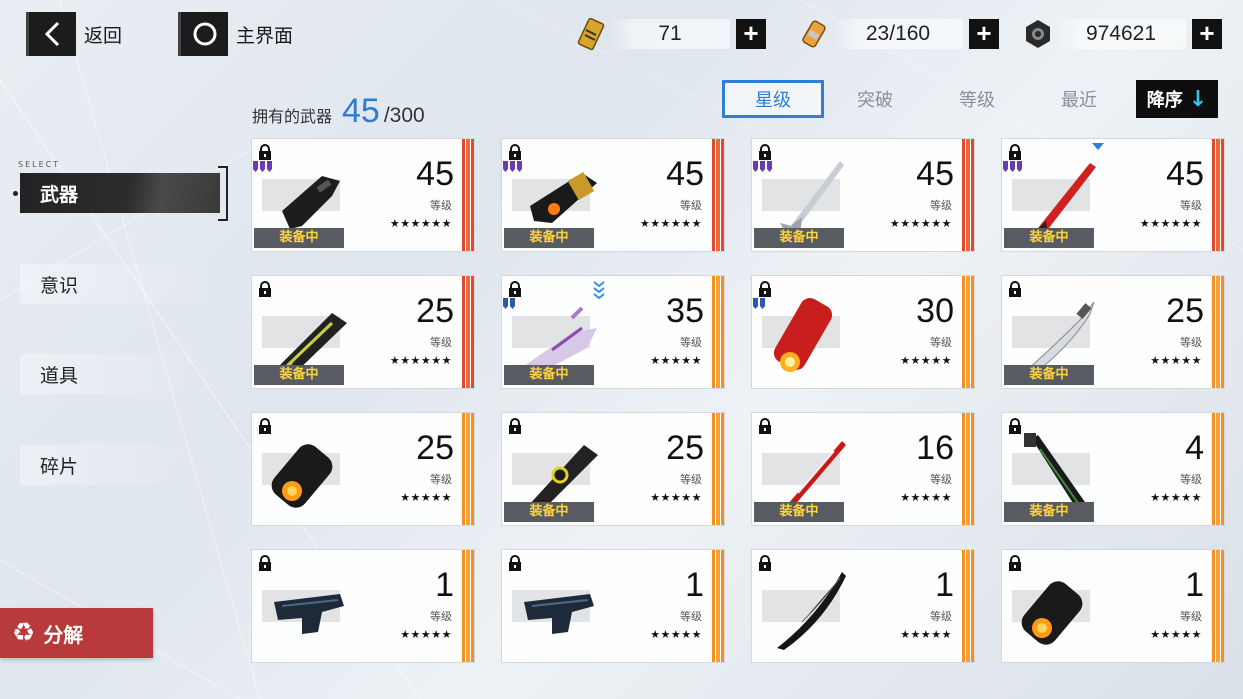 The height and width of the screenshot is (699, 1243). I want to click on gold-card-icon, so click(592, 34).